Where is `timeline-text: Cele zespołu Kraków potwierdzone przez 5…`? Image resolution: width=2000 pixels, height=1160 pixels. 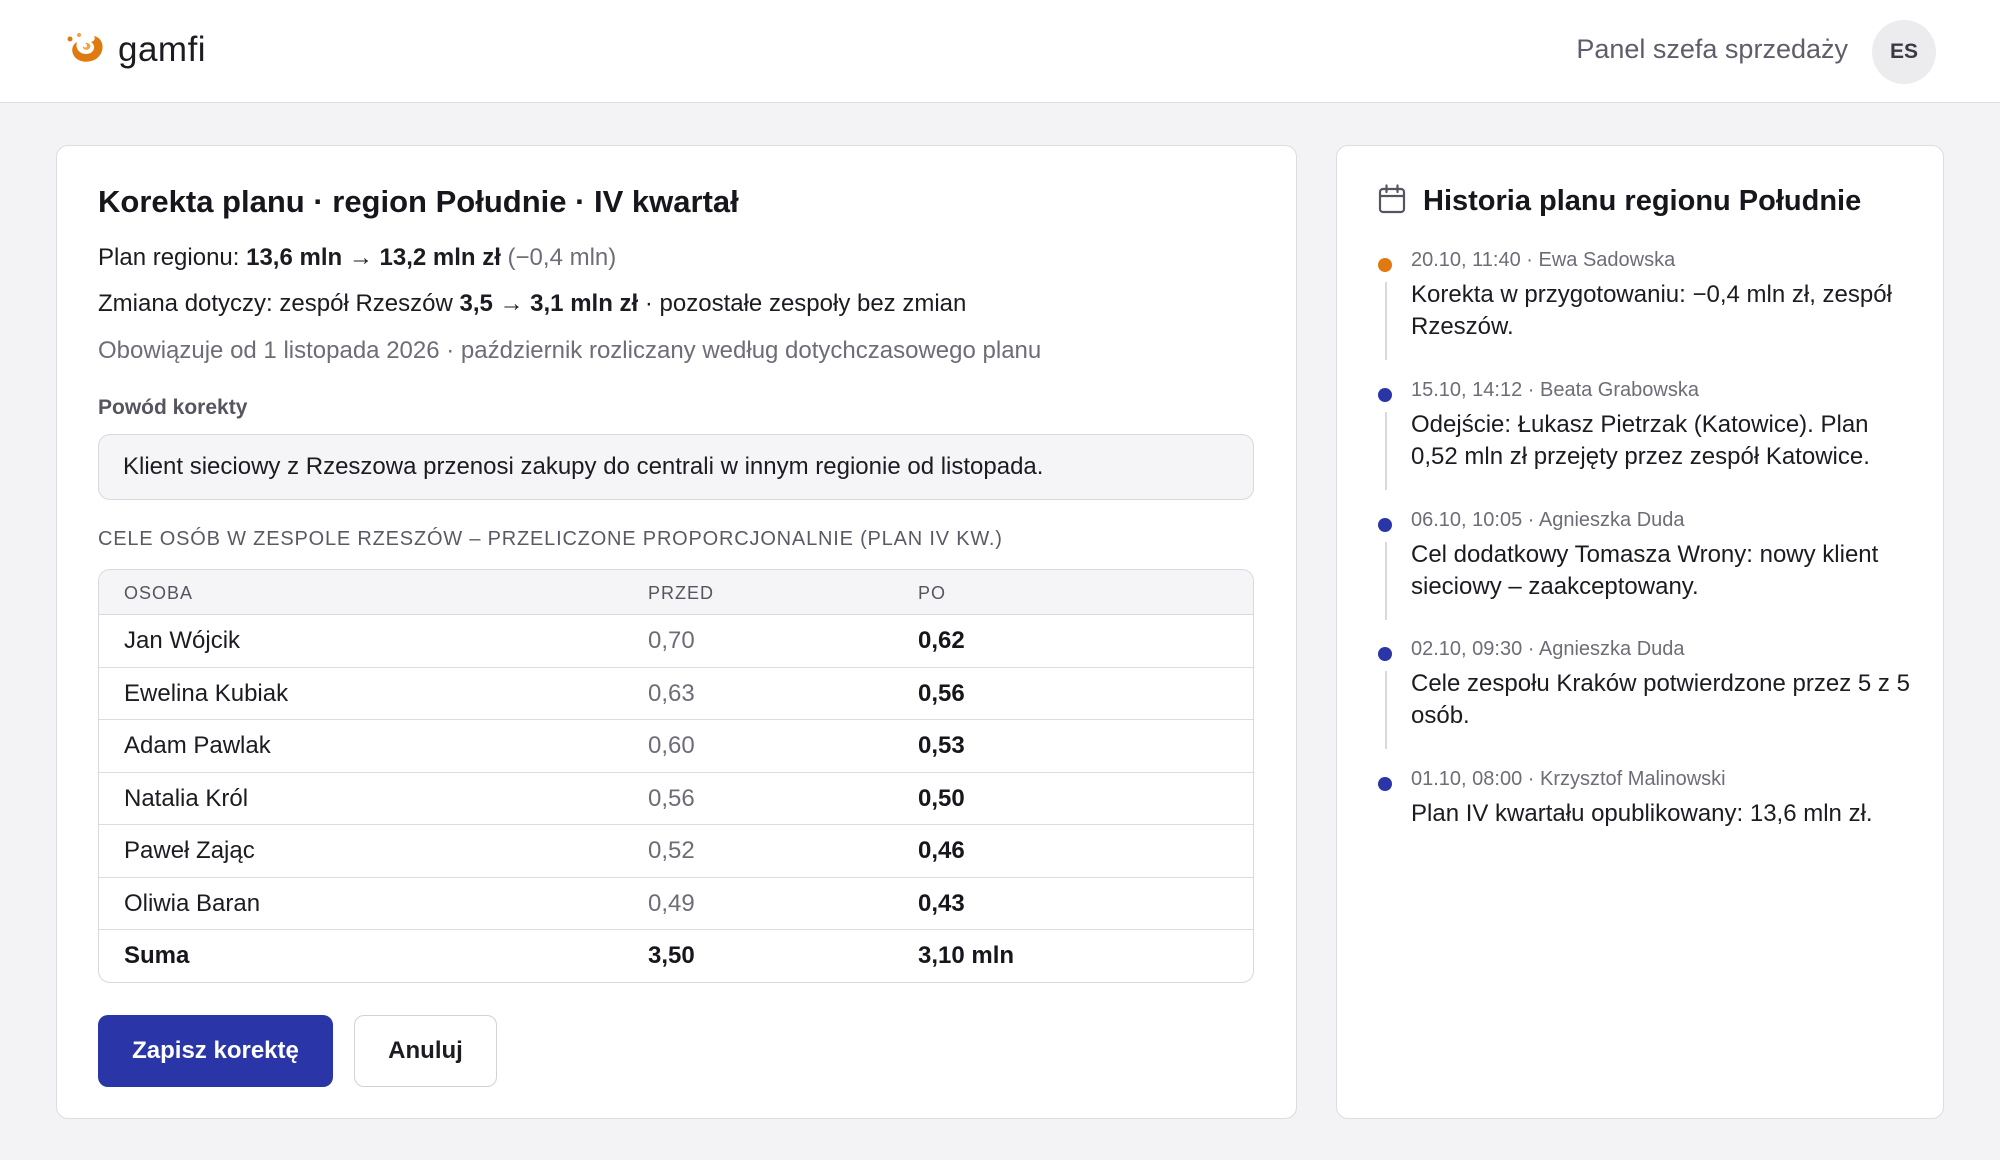 timeline-text: Cele zespołu Kraków potwierdzone przez 5… is located at coordinates (1660, 699).